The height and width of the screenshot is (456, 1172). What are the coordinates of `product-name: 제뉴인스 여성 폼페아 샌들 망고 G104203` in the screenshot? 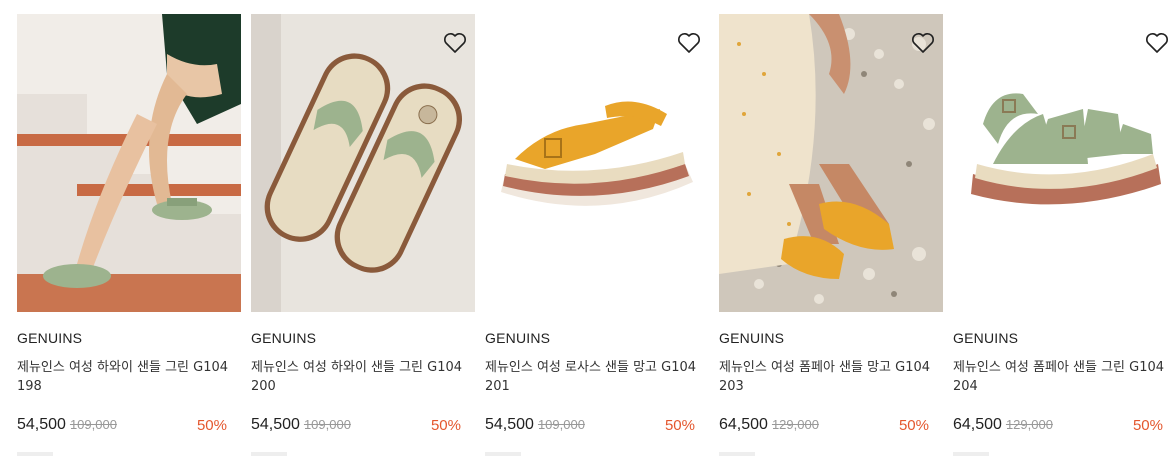 It's located at (825, 377).